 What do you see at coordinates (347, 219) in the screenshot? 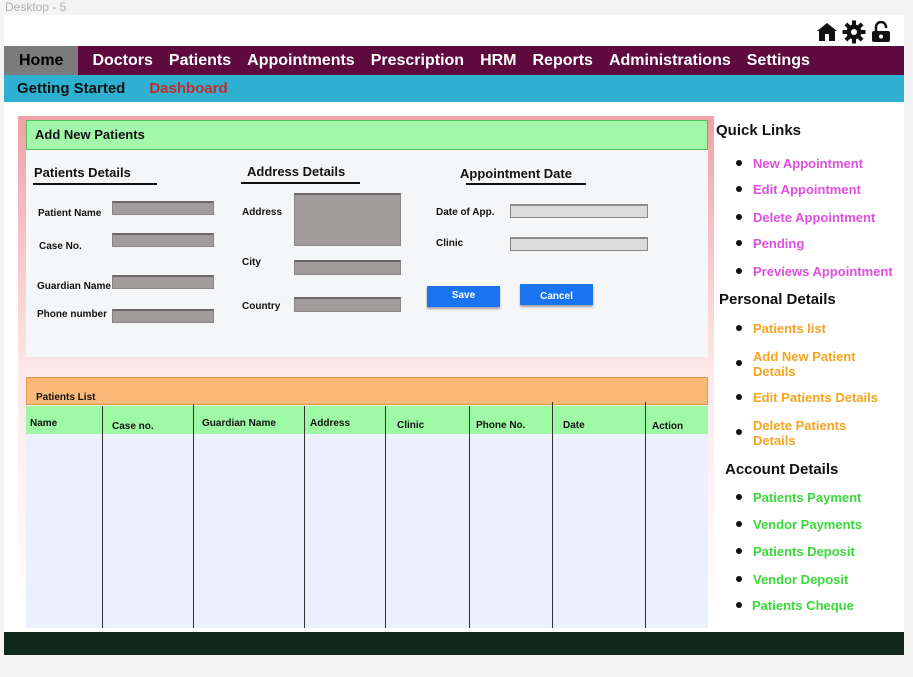
I see `address-field` at bounding box center [347, 219].